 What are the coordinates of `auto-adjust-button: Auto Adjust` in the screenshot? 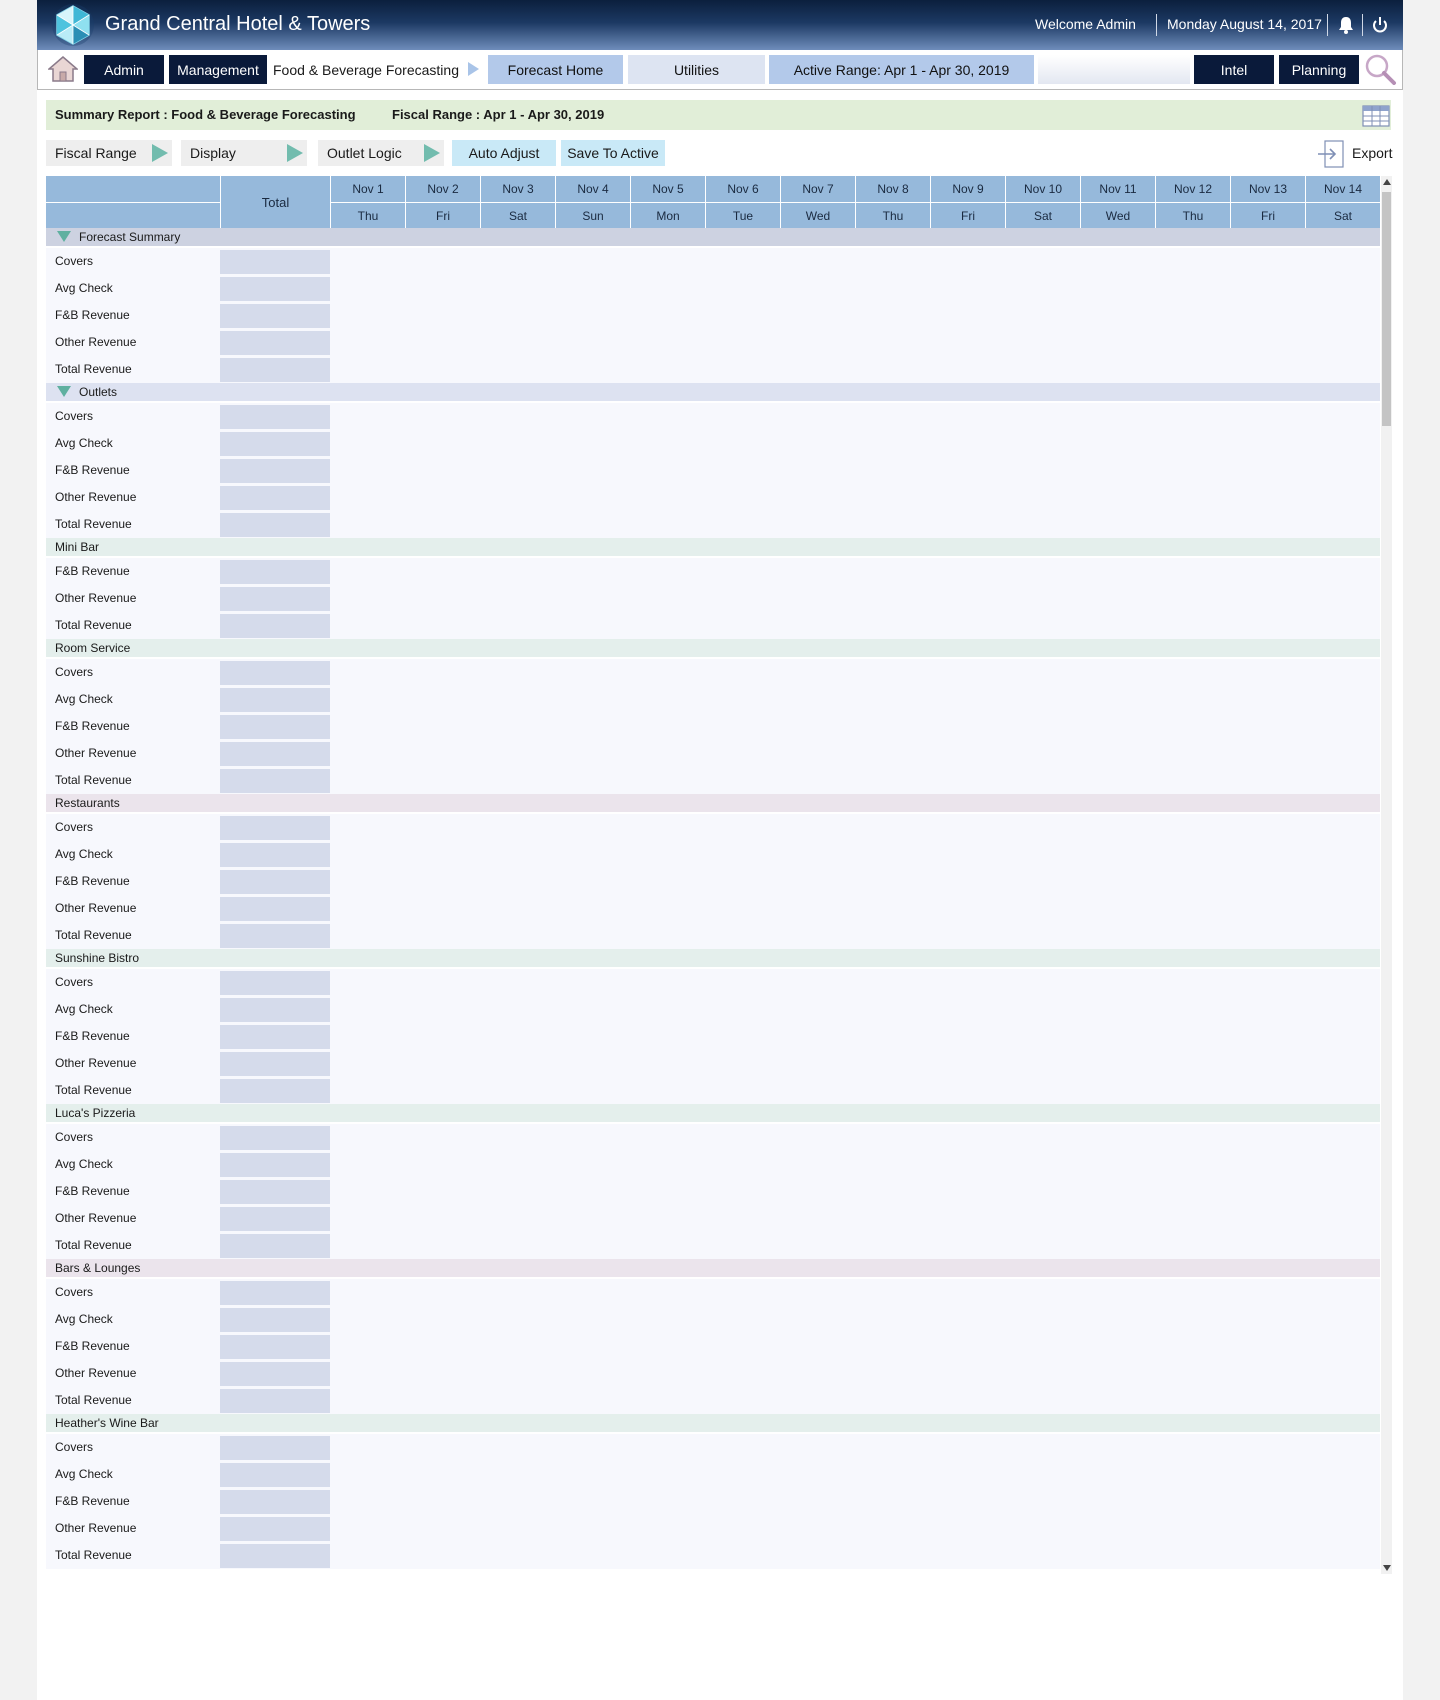 It's located at (504, 153).